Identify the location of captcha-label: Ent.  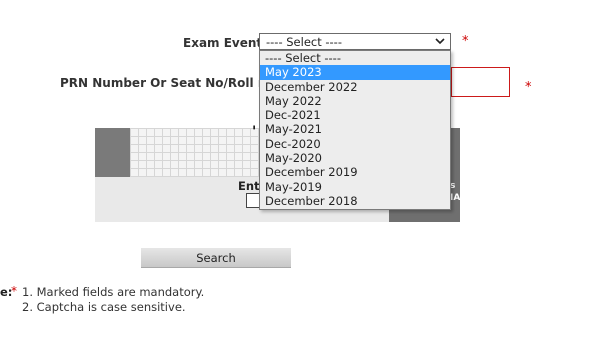
(249, 186).